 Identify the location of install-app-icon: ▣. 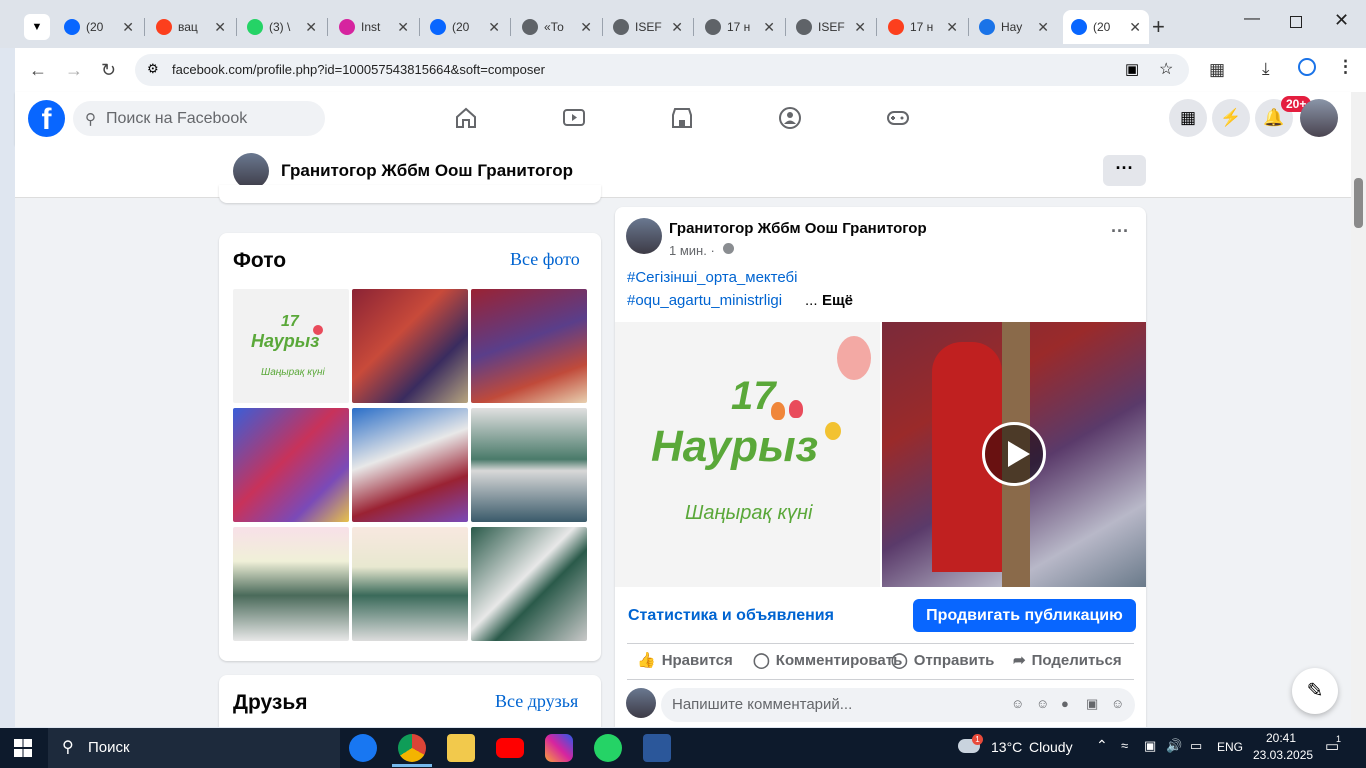
(1132, 69).